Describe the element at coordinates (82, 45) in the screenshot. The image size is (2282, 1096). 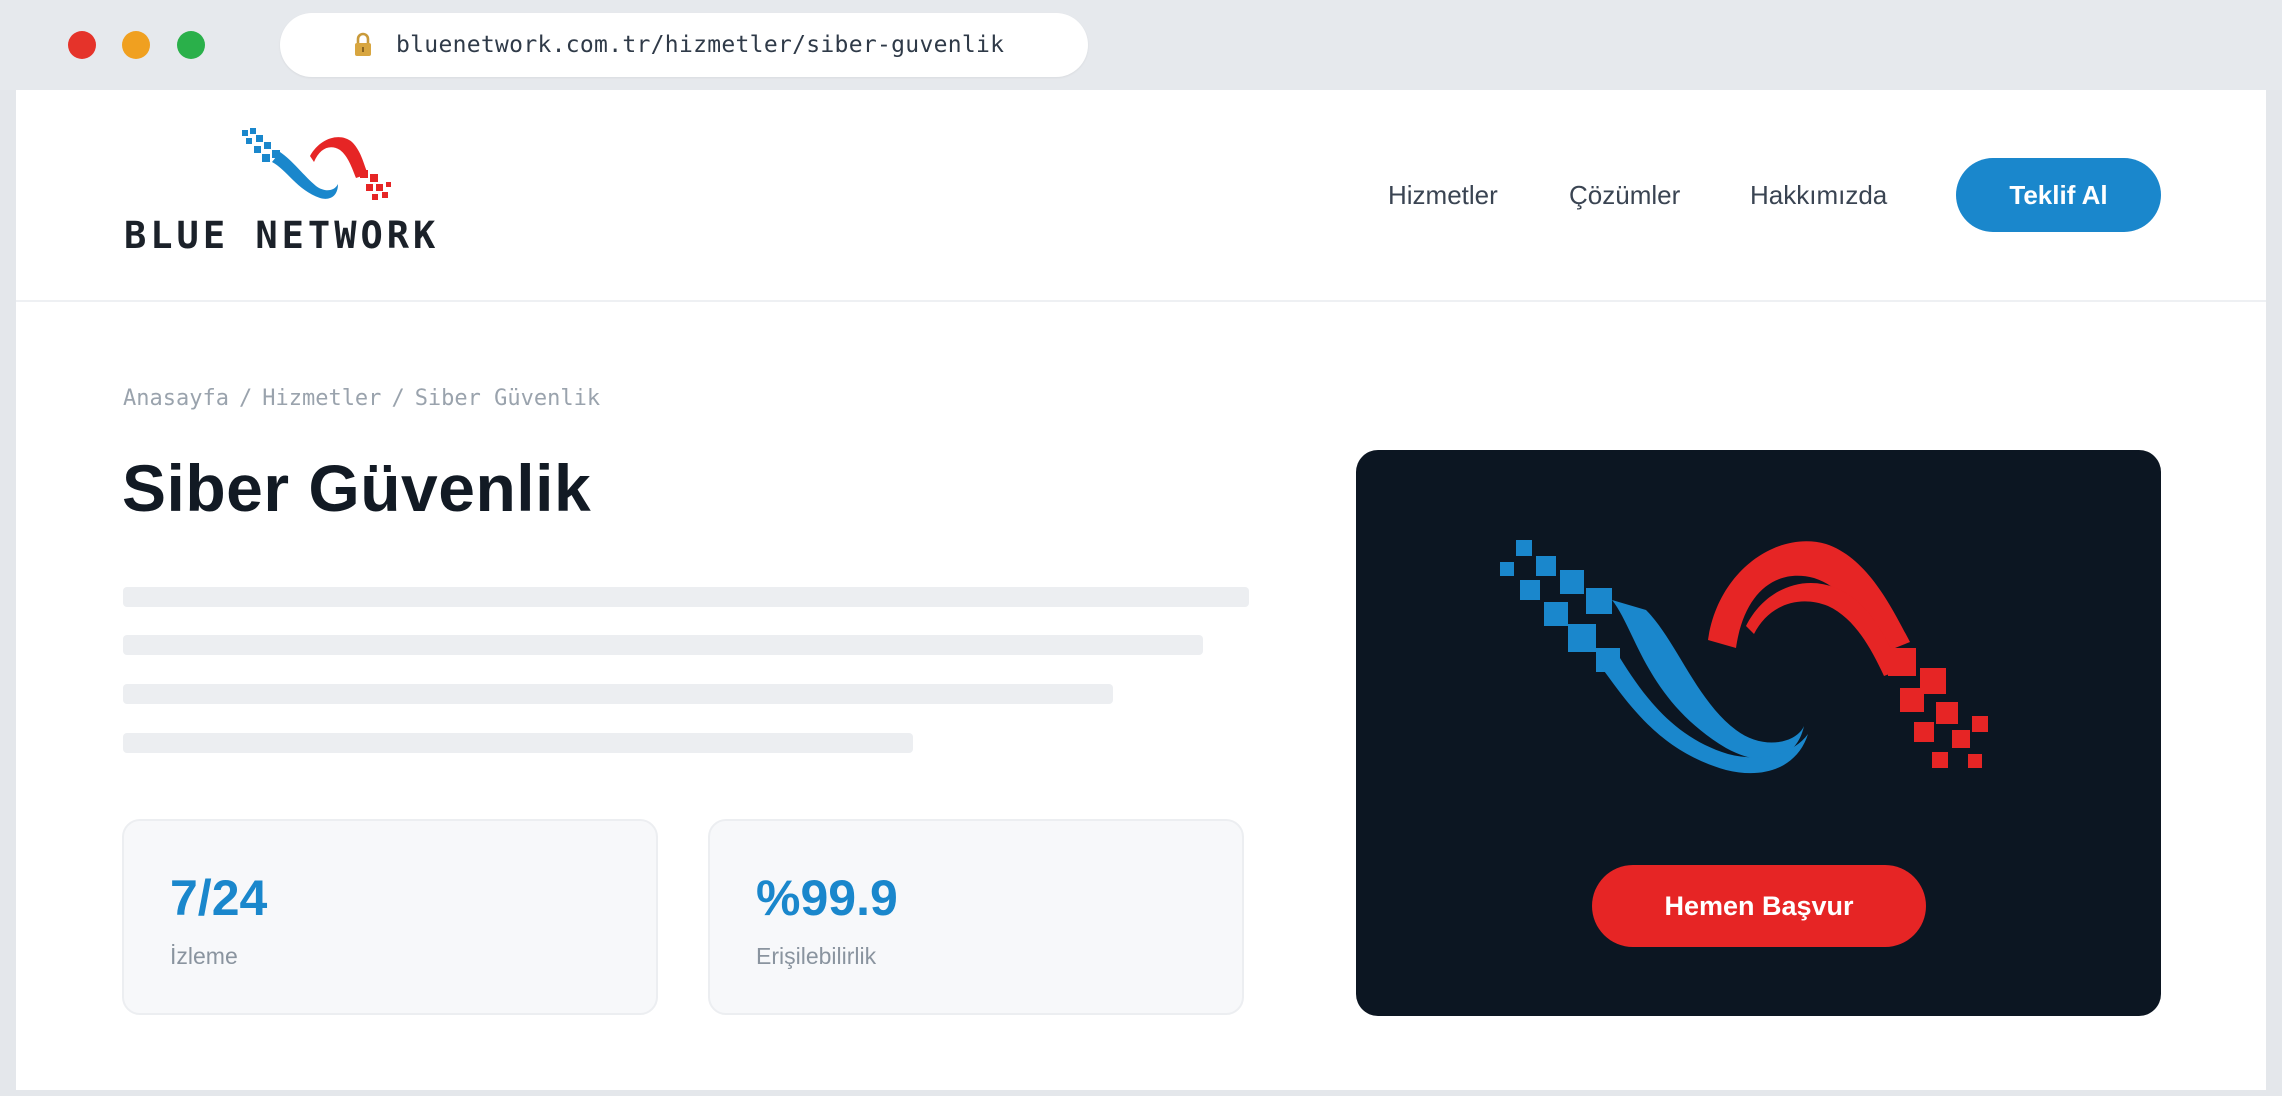
I see `window-close-button` at that location.